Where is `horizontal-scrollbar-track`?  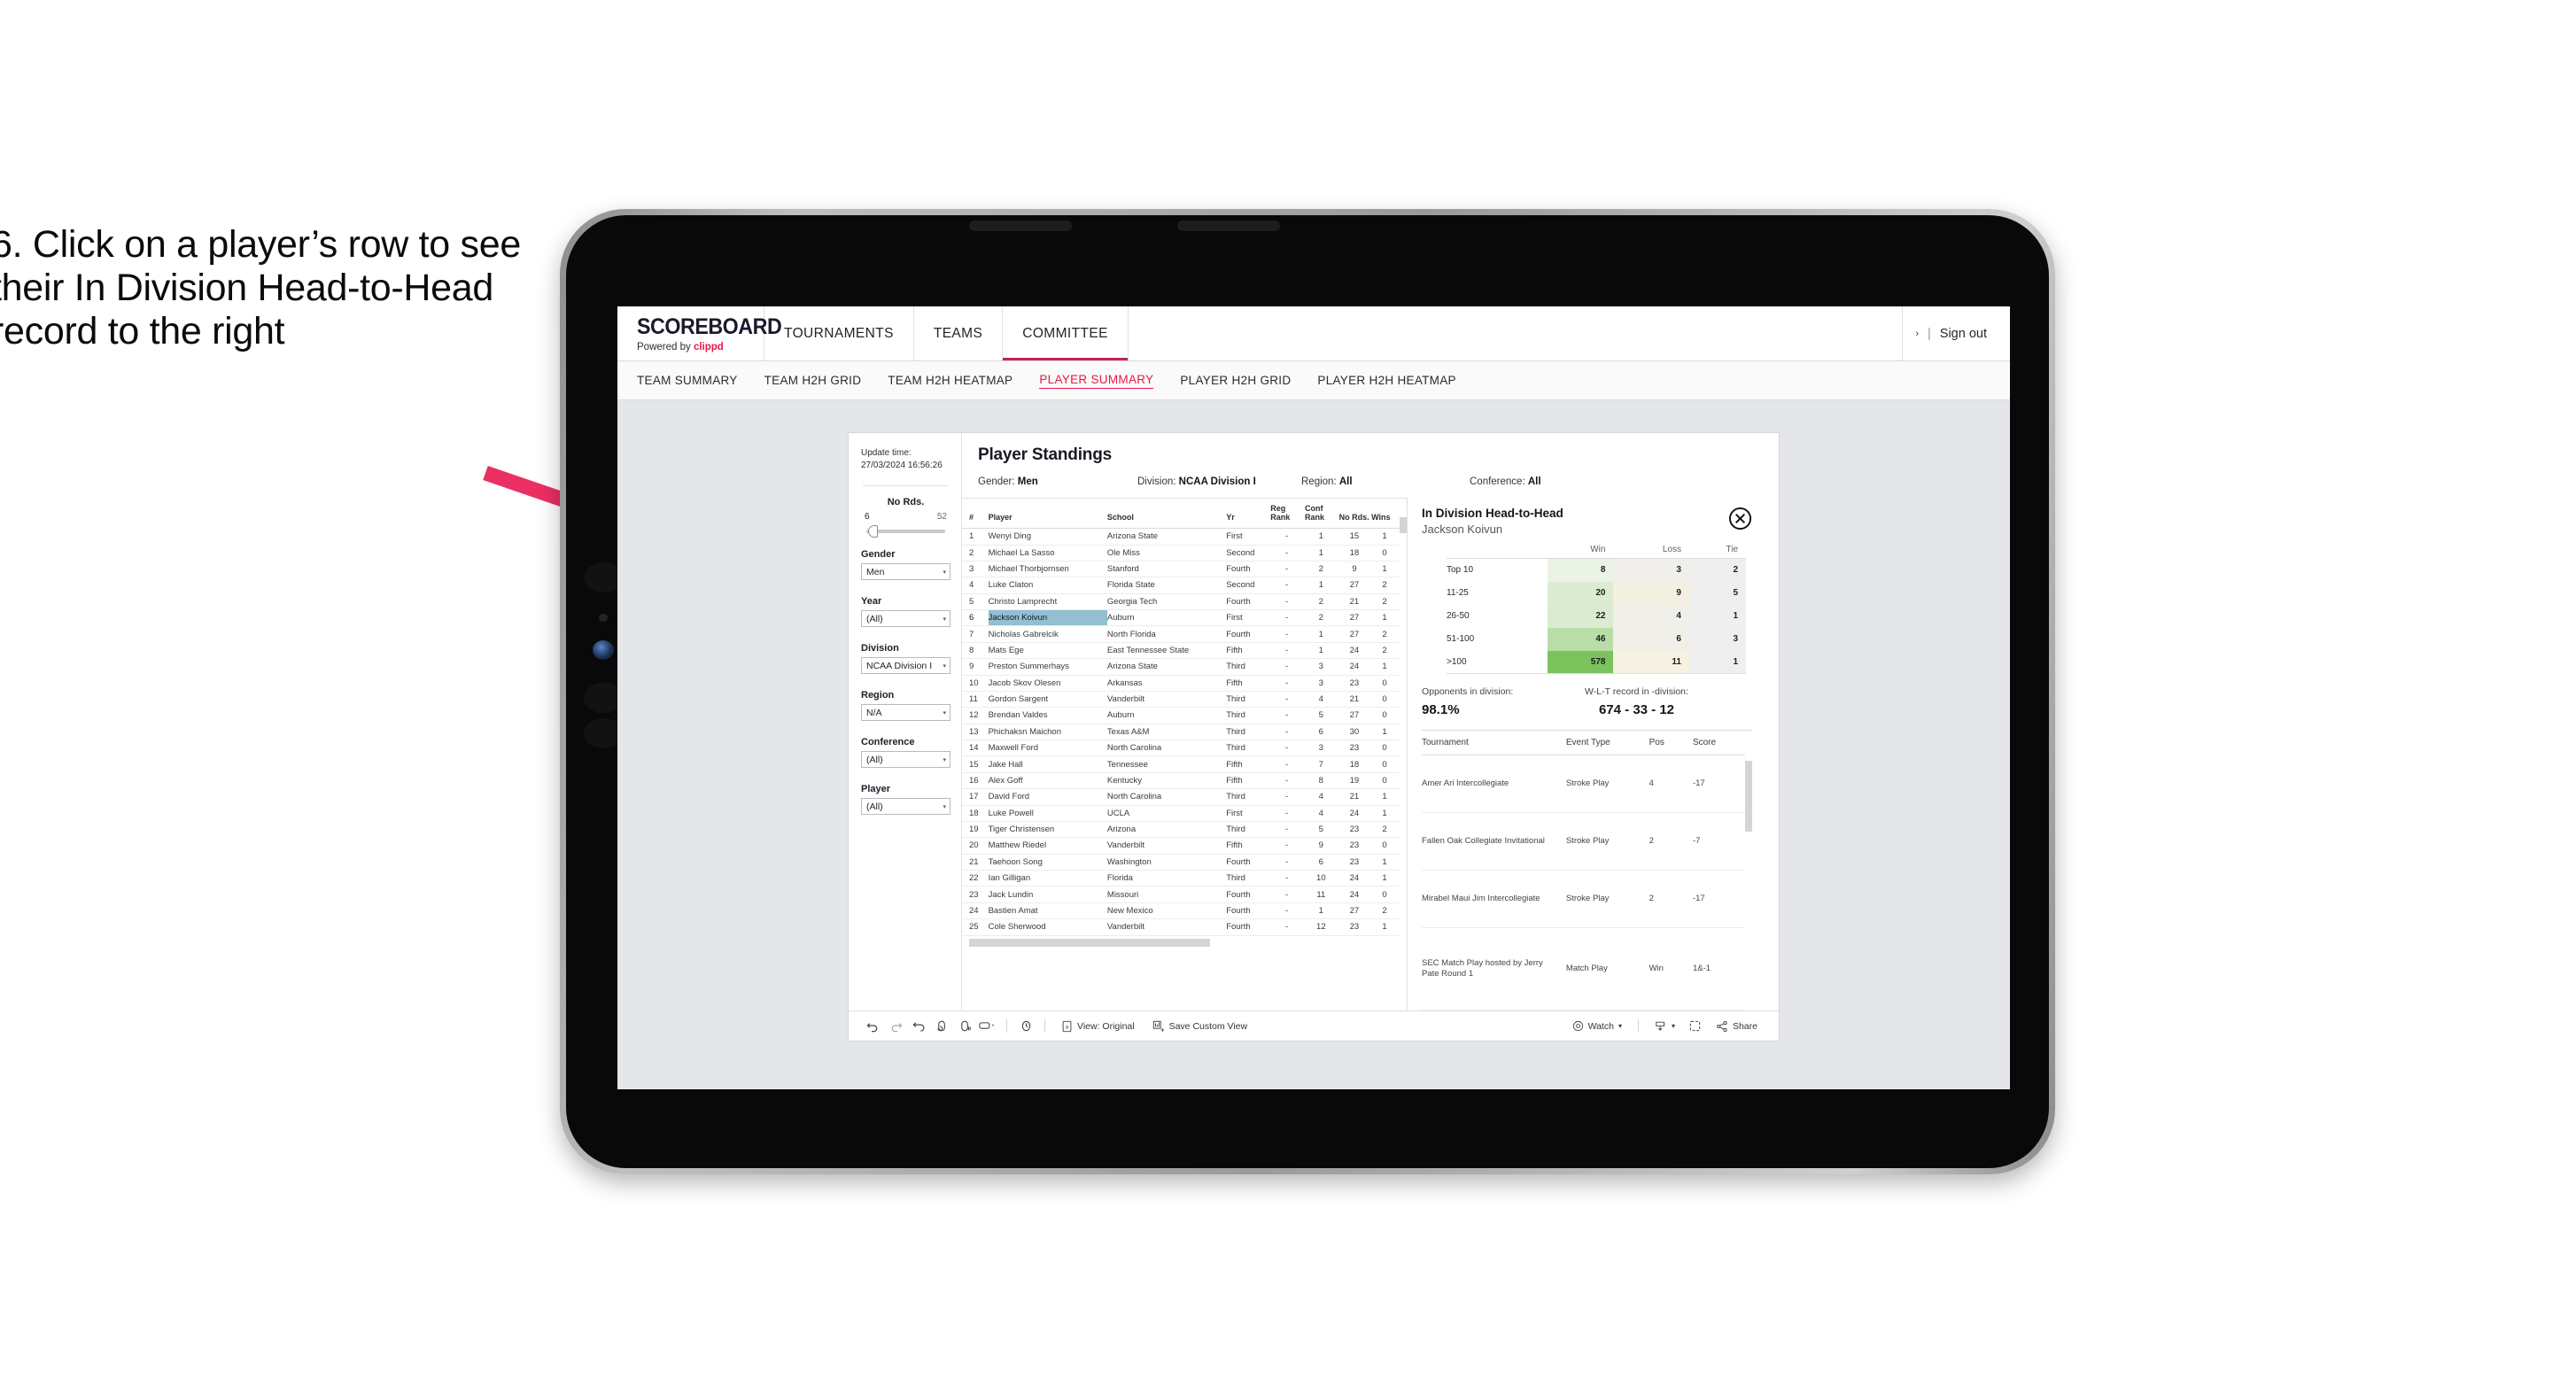
horizontal-scrollbar-track is located at coordinates (1181, 943).